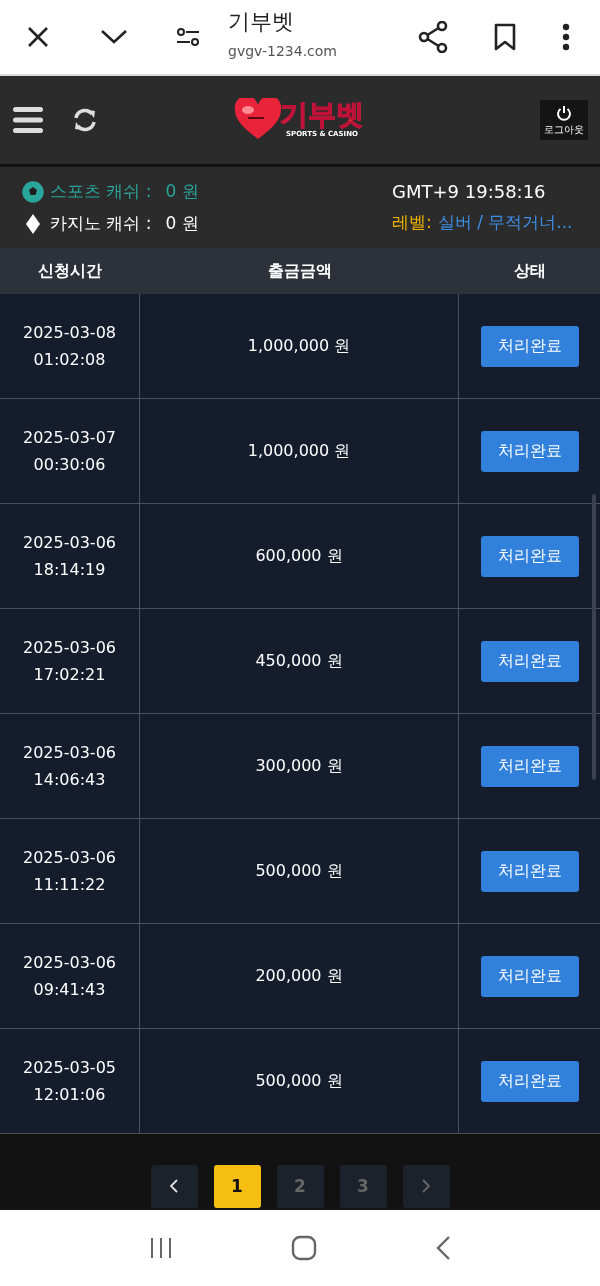 The height and width of the screenshot is (1286, 600). Describe the element at coordinates (69, 556) in the screenshot. I see `request-time-cell-text: 2025-03-06 18:14:19` at that location.